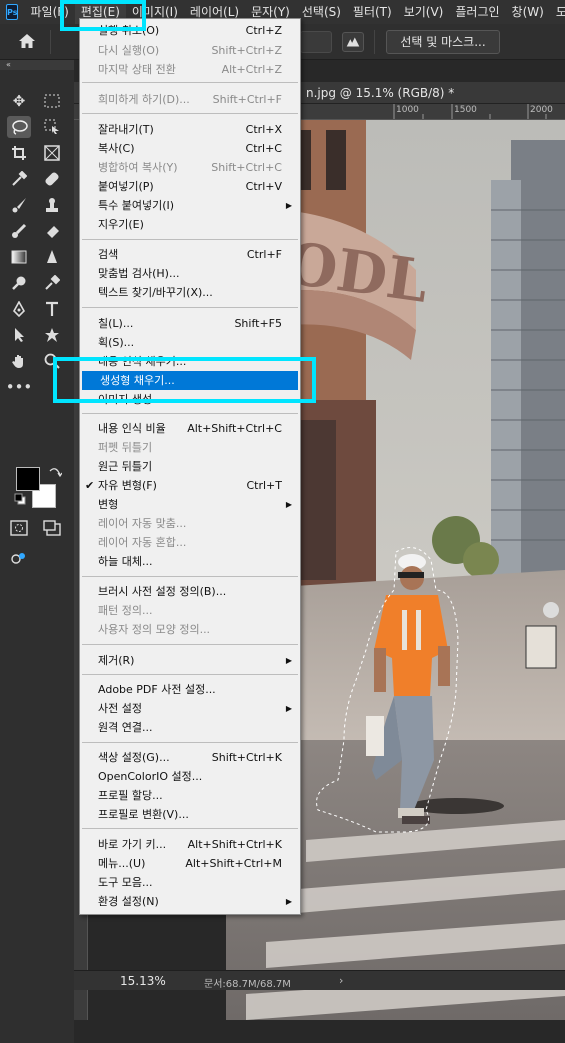 The image size is (565, 1043). Describe the element at coordinates (19, 559) in the screenshot. I see `share-icon` at that location.